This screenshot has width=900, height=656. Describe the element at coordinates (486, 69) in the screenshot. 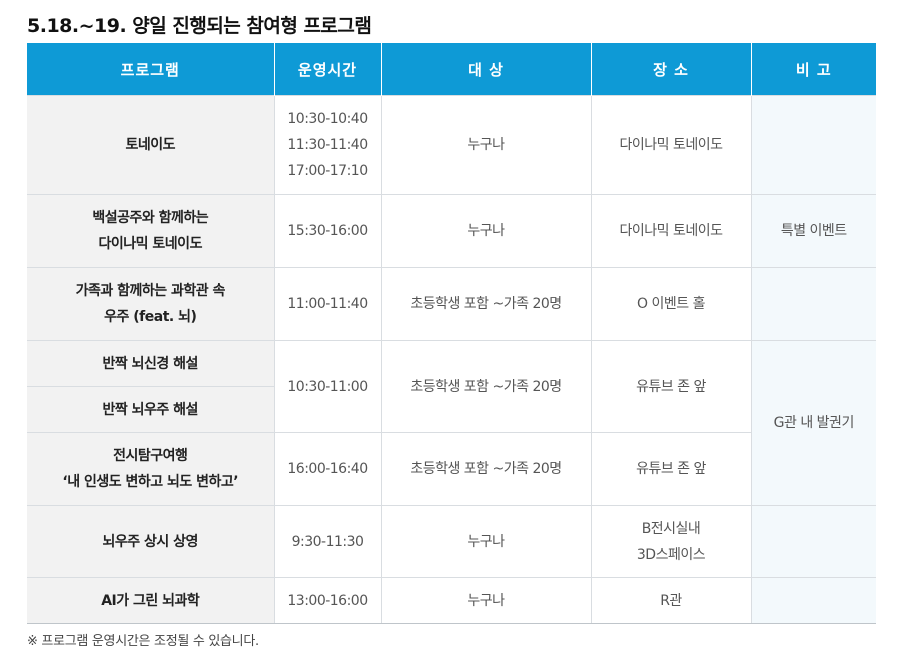

I see `header-target: 대 상` at that location.